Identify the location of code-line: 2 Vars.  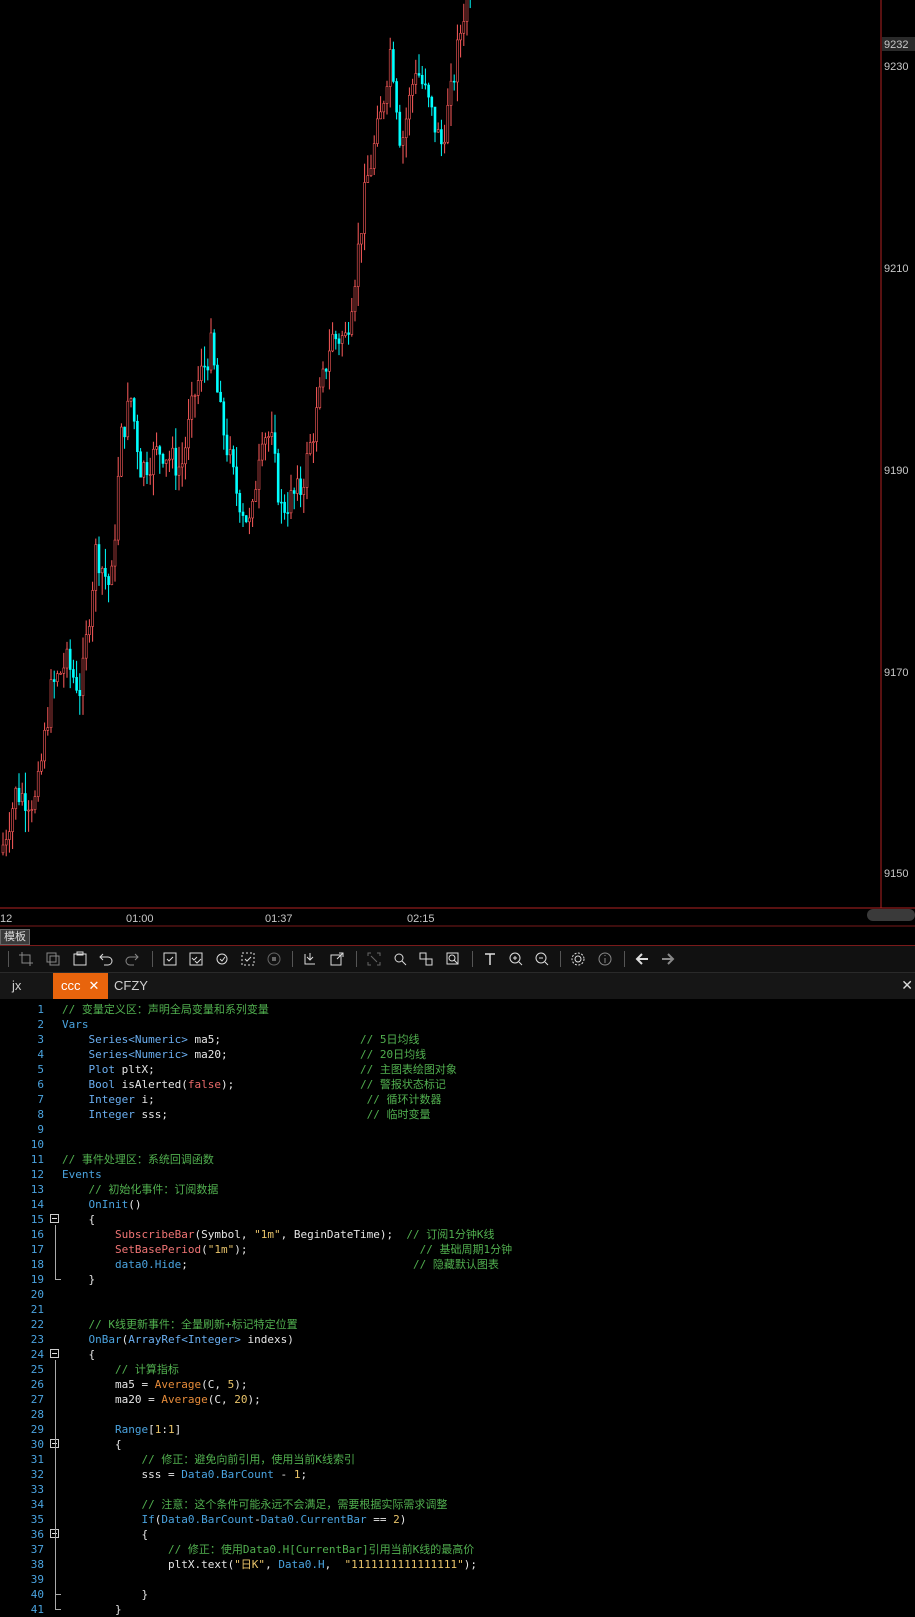
(457, 1024).